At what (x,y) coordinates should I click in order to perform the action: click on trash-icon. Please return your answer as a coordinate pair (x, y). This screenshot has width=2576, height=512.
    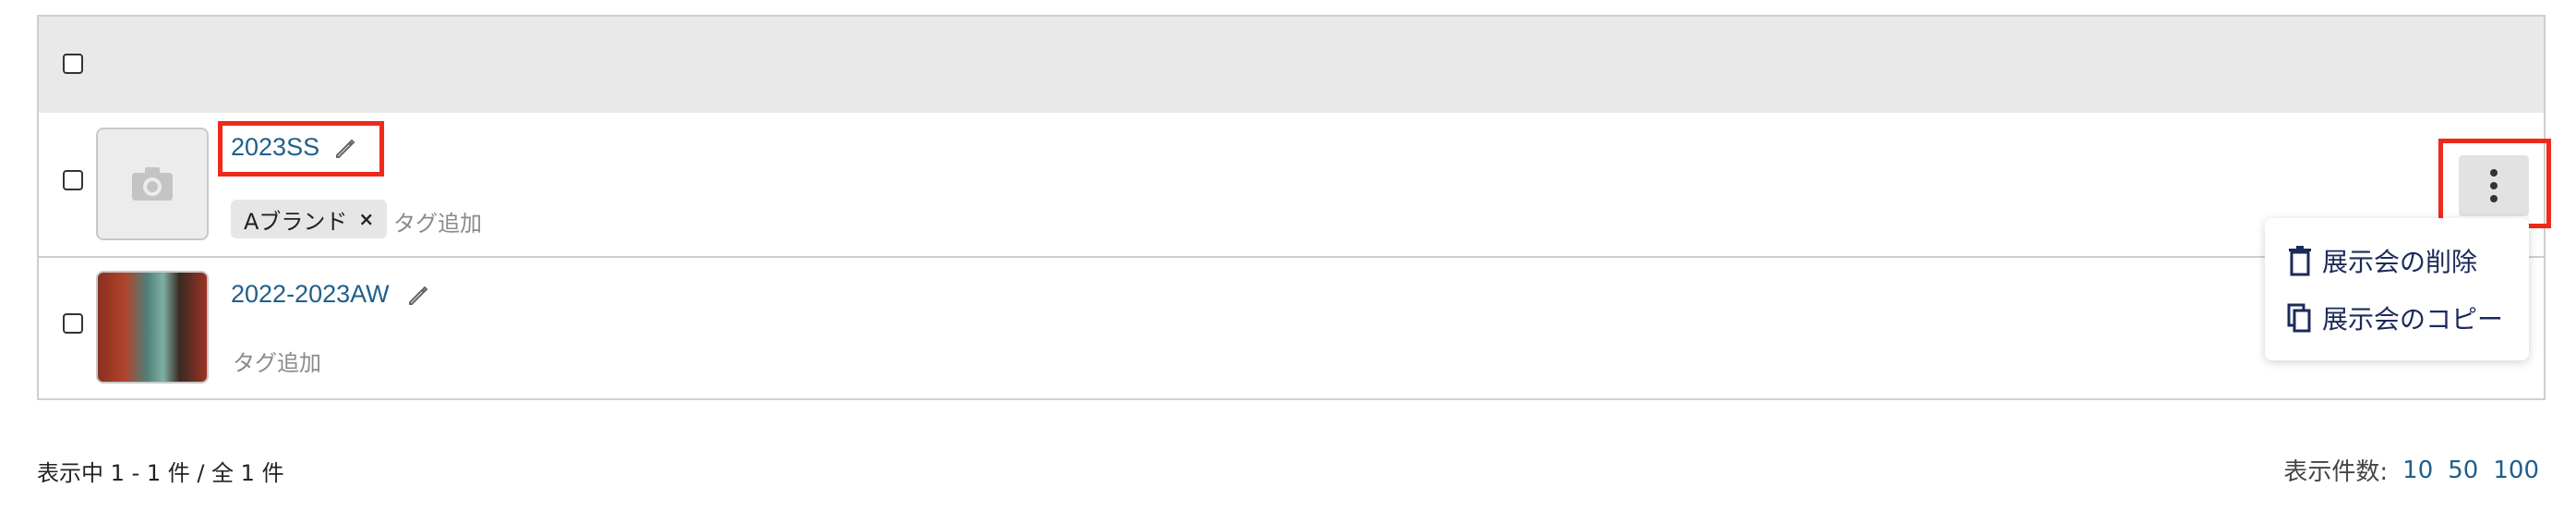
    Looking at the image, I should click on (2300, 261).